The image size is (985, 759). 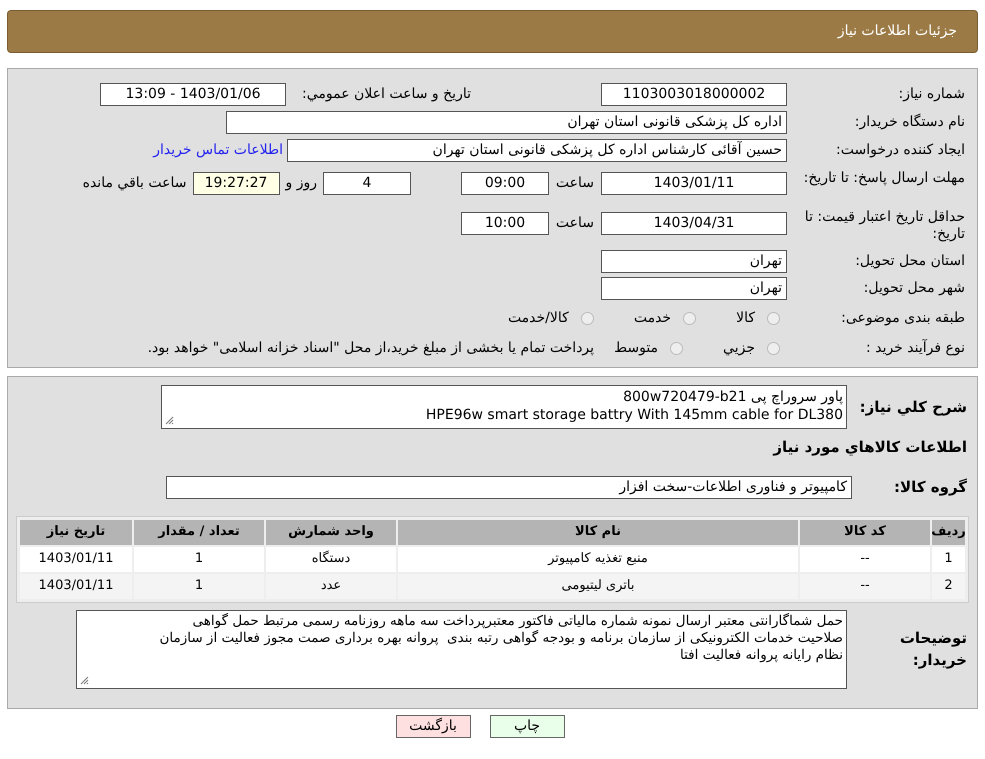 What do you see at coordinates (912, 407) in the screenshot?
I see `field-label: شرح کلي نياز:` at bounding box center [912, 407].